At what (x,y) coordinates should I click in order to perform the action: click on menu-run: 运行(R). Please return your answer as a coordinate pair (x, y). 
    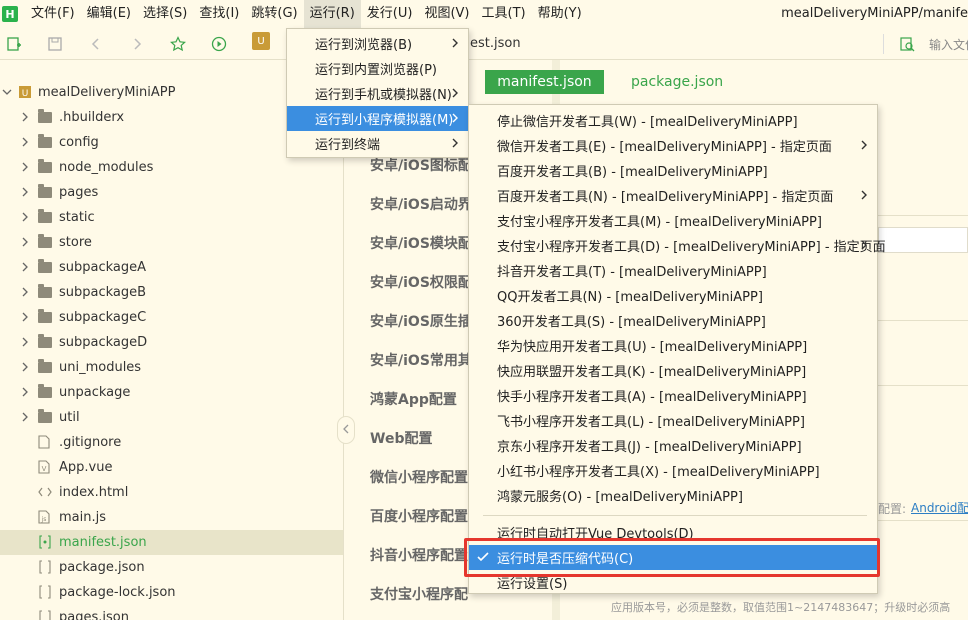
    Looking at the image, I should click on (332, 14).